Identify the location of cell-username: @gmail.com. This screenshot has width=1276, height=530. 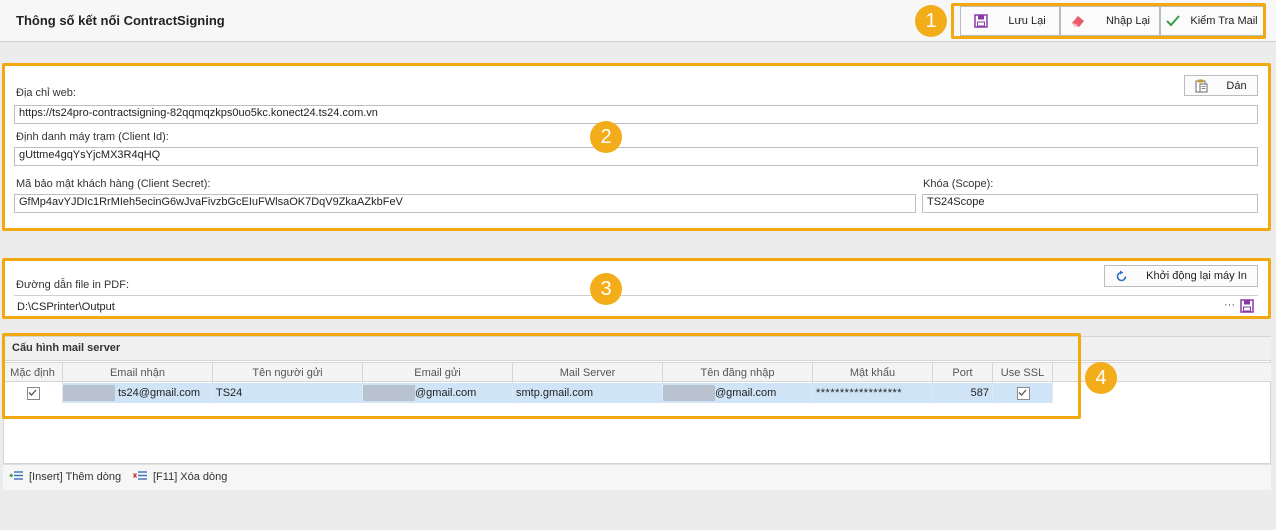
(738, 393).